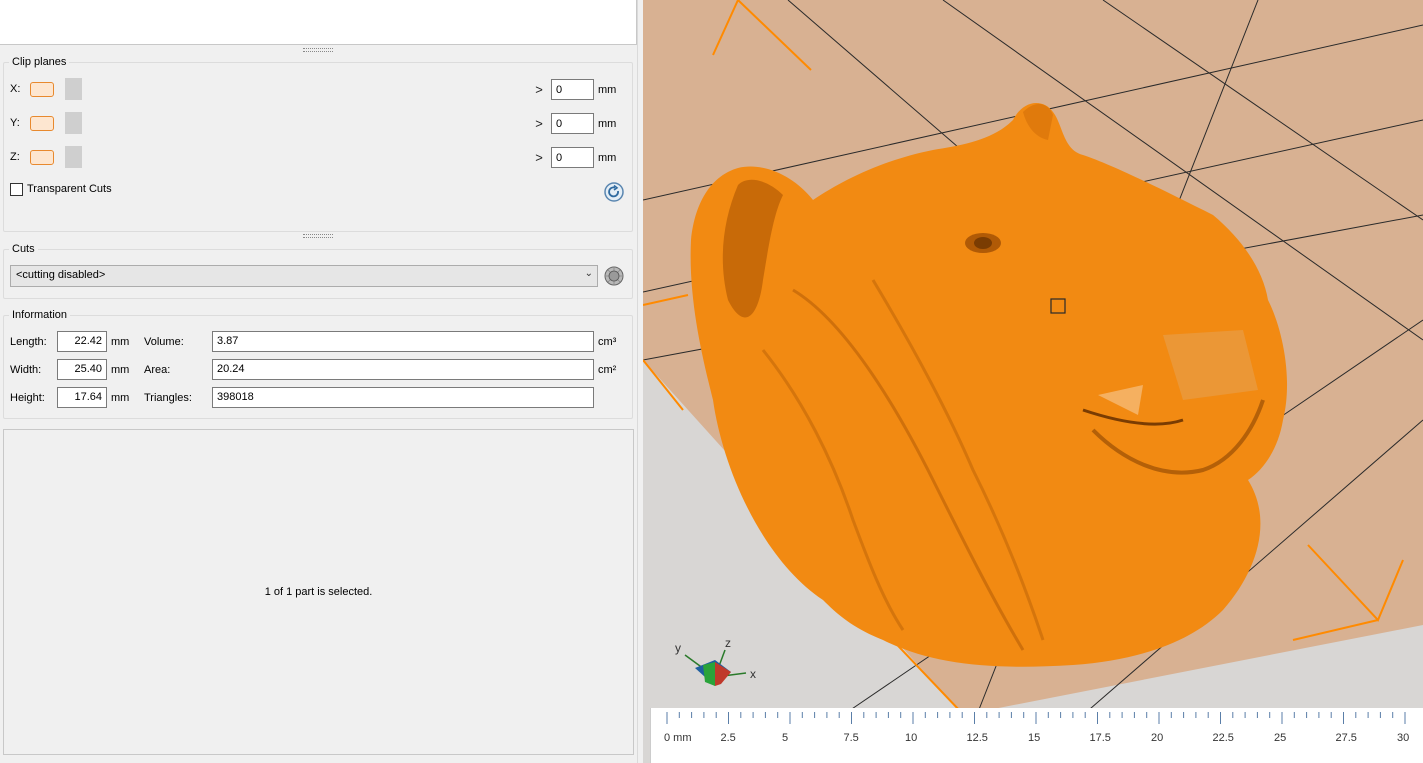 The height and width of the screenshot is (763, 1423). What do you see at coordinates (607, 90) in the screenshot?
I see `clip-x-unit: mm` at bounding box center [607, 90].